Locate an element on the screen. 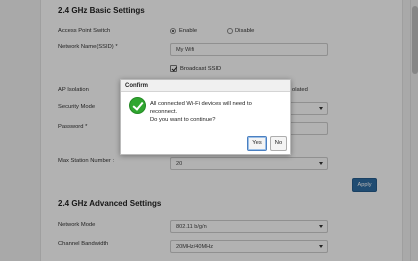 The image size is (418, 261). dialog-title: Confirm is located at coordinates (205, 86).